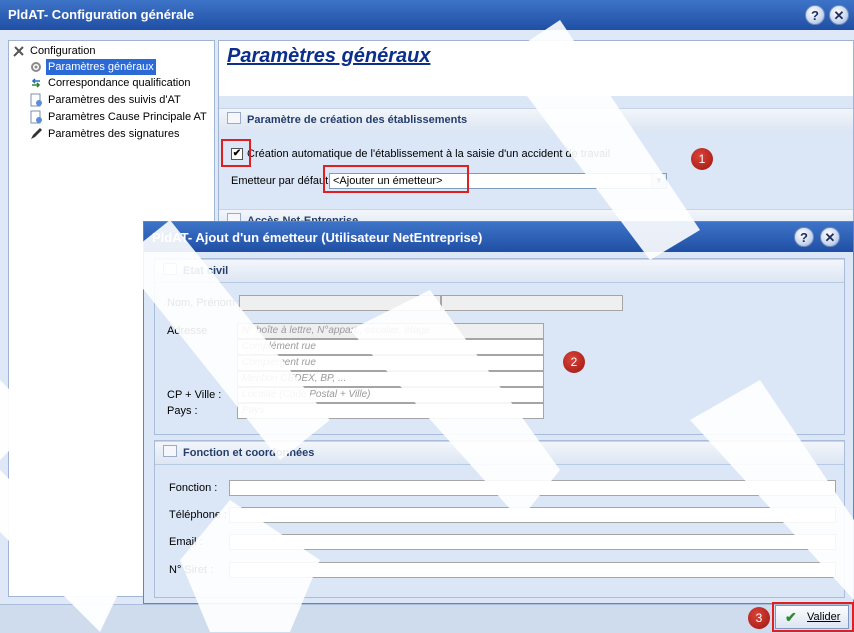 This screenshot has height=633, width=854. What do you see at coordinates (532, 488) in the screenshot?
I see `fonction-field` at bounding box center [532, 488].